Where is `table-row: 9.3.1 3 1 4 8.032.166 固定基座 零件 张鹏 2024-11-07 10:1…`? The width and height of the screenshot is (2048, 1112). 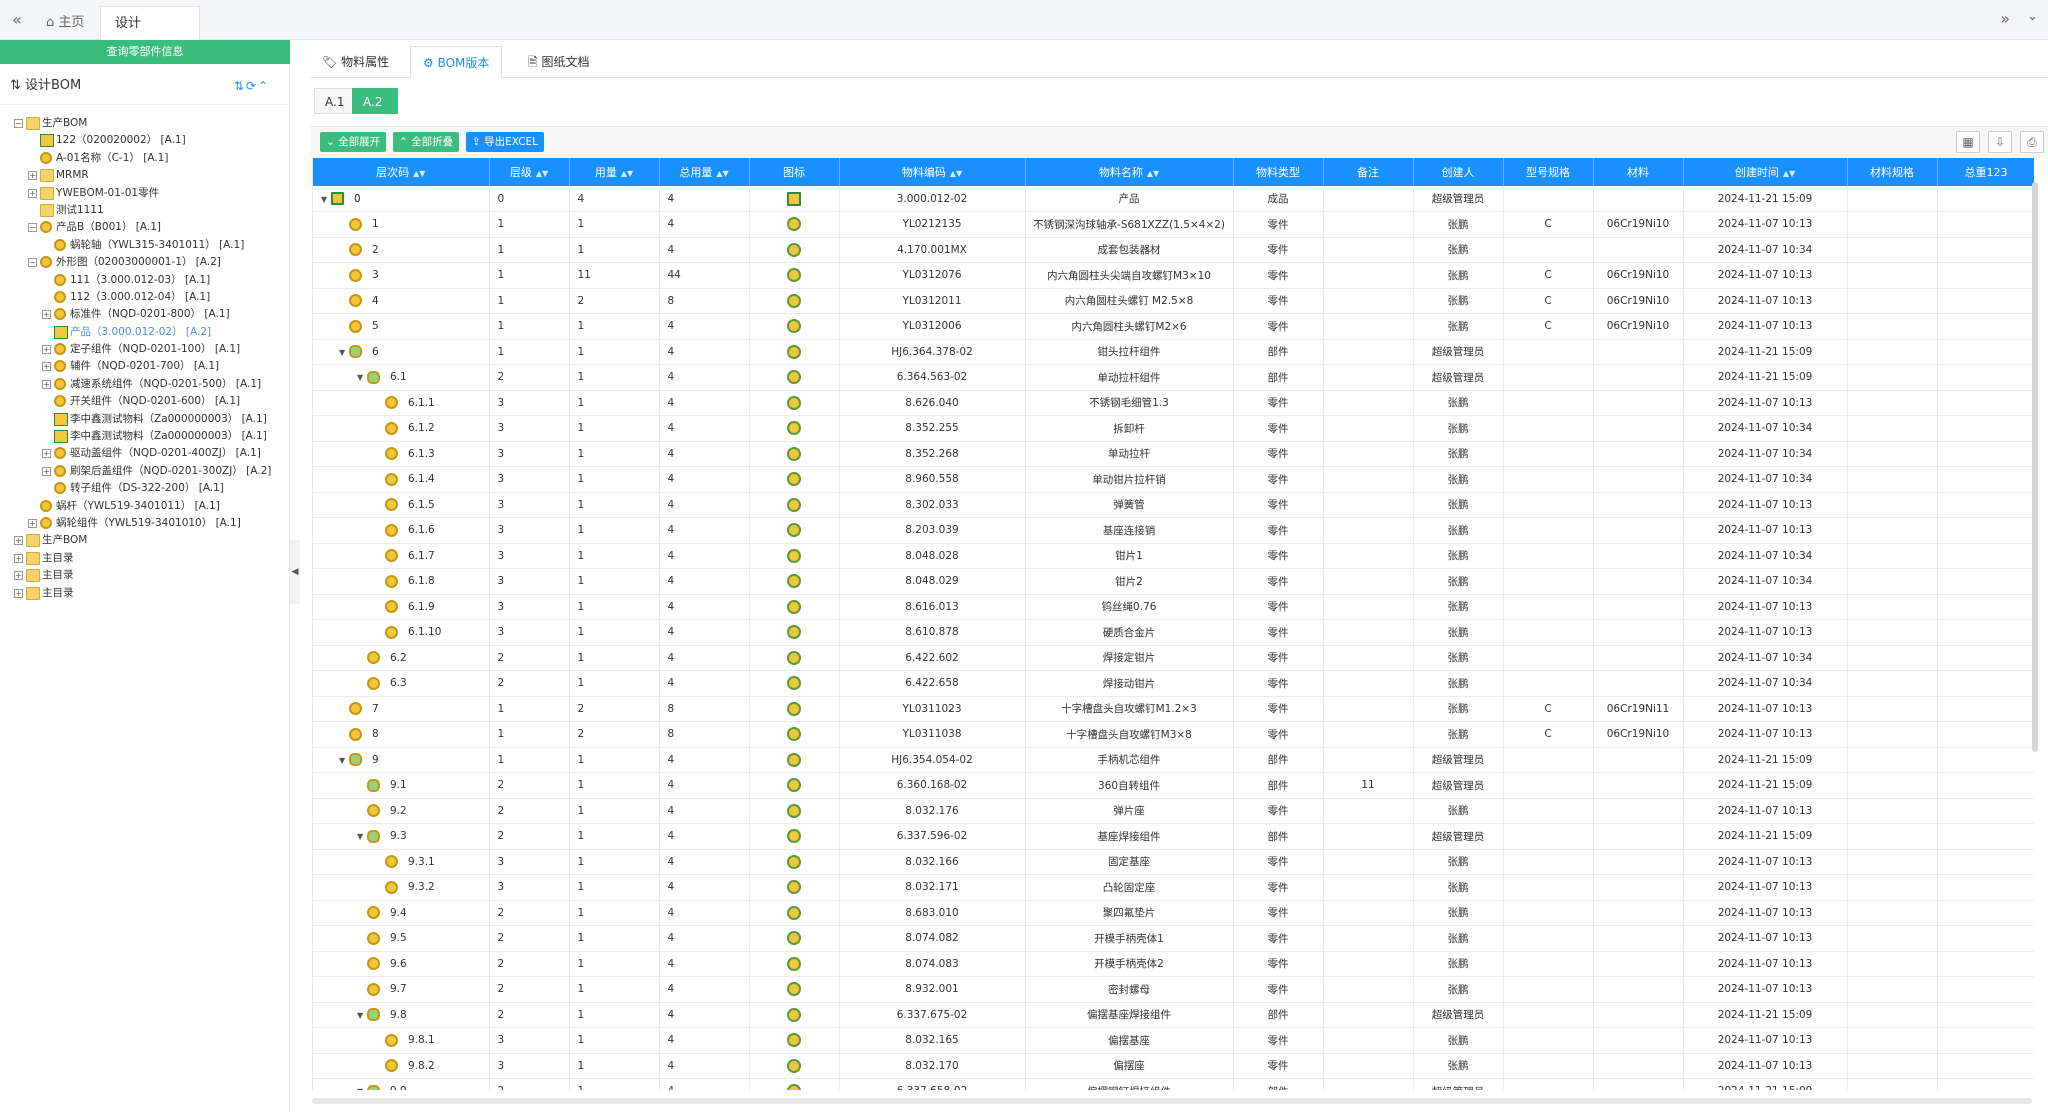 table-row: 9.3.1 3 1 4 8.032.166 固定基座 零件 张鹏 2024-11-07 10:1… is located at coordinates (1173, 862).